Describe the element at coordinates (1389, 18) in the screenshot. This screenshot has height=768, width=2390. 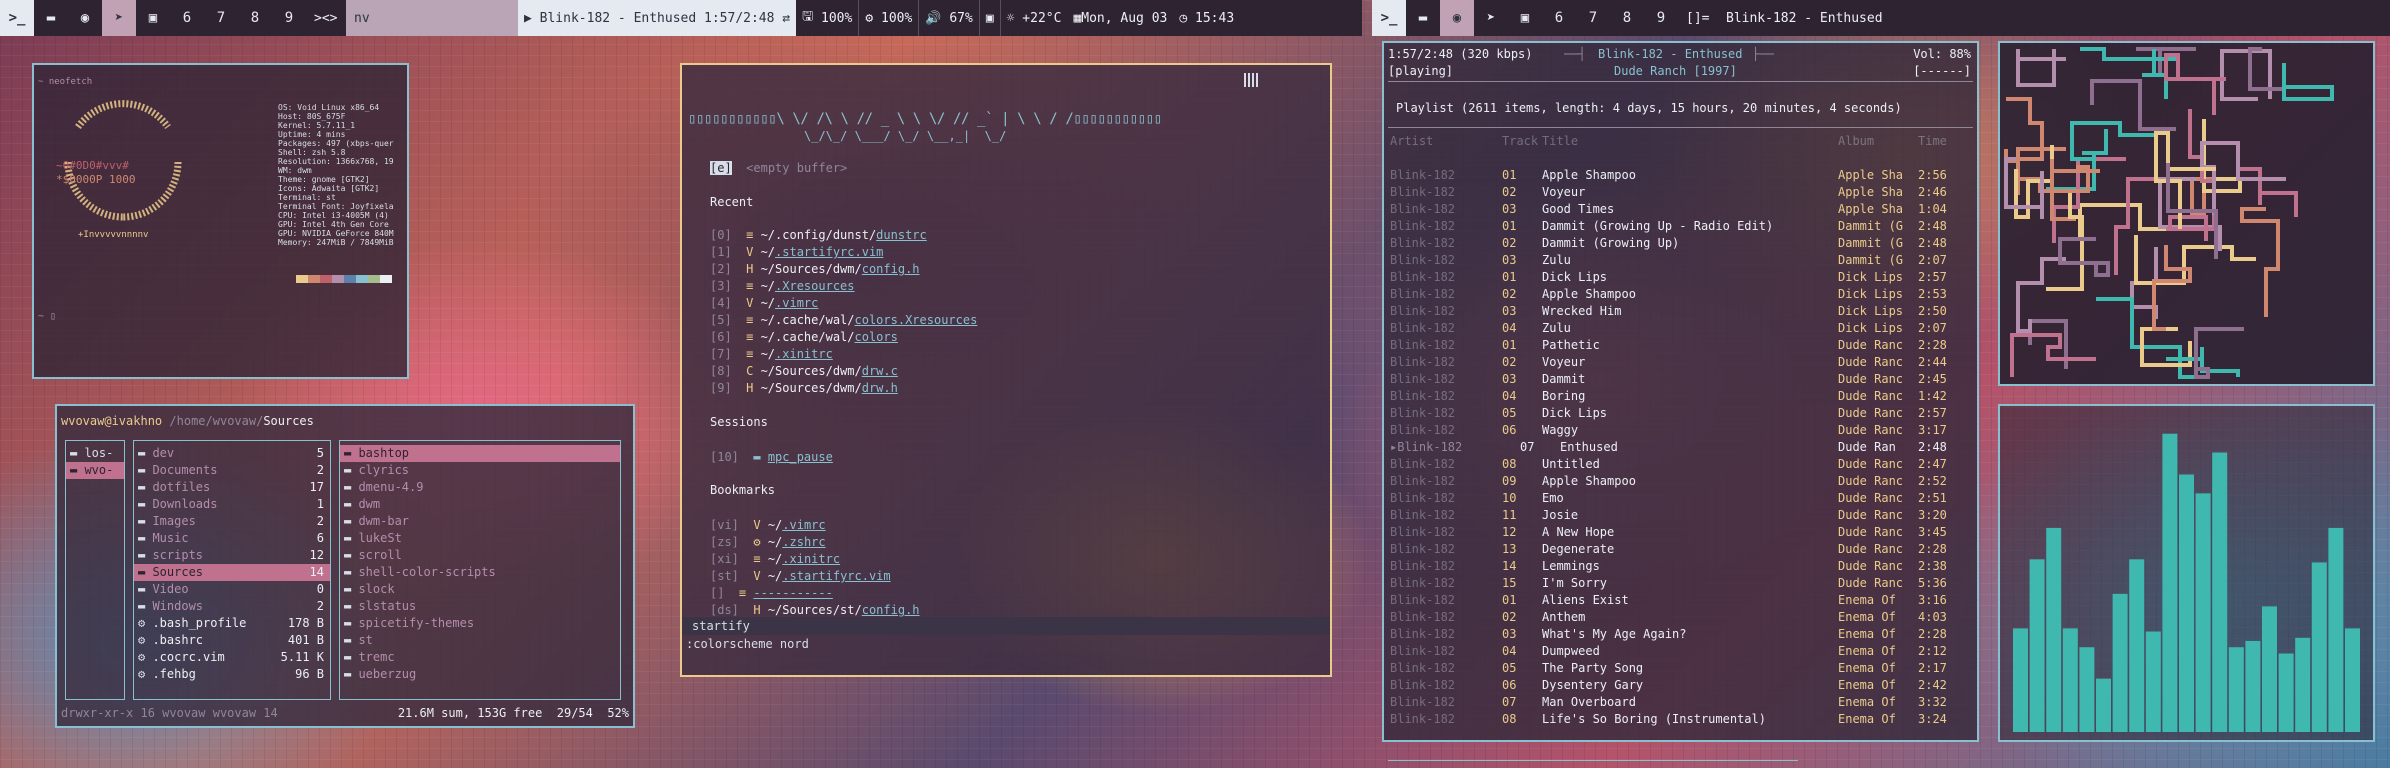
I see `terminal-icon: >_` at that location.